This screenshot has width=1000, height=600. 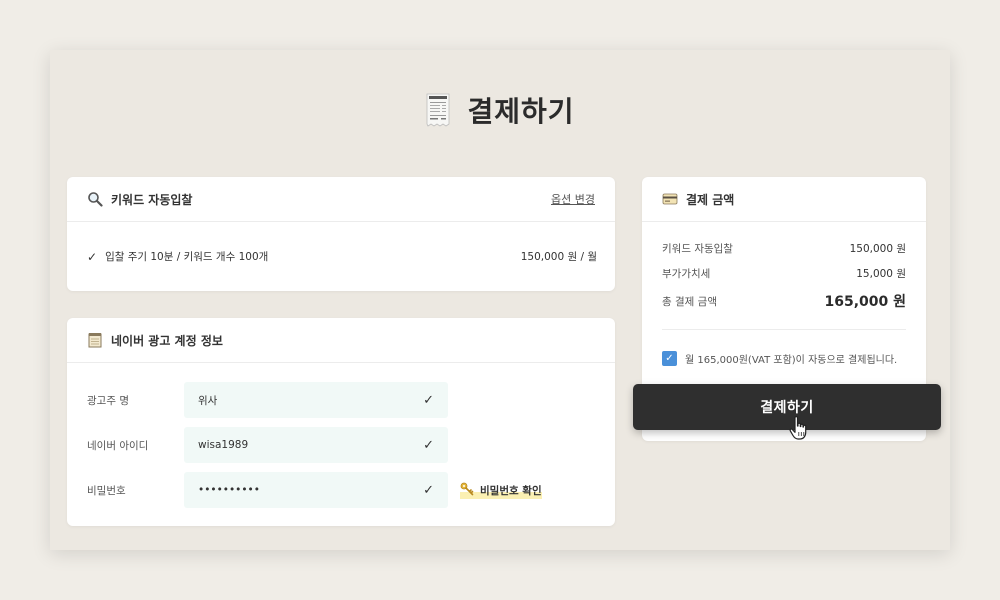 I want to click on search-icon, so click(x=95, y=199).